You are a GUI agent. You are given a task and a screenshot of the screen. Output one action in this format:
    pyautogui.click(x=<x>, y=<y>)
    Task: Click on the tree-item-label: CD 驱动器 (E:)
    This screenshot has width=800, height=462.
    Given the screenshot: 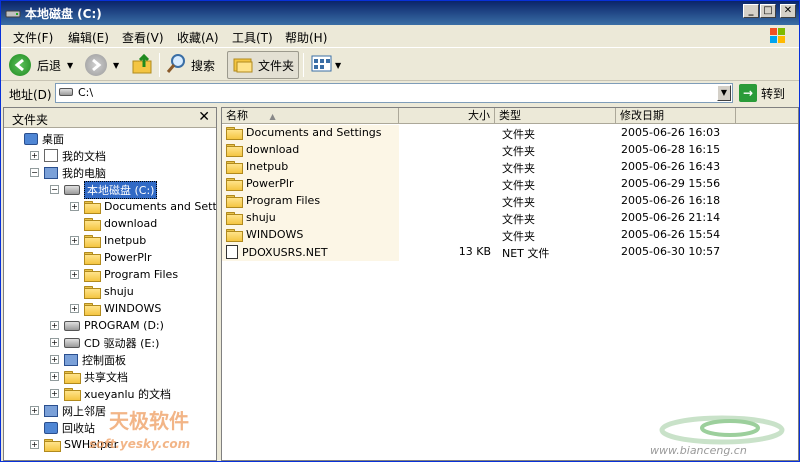 What is the action you would take?
    pyautogui.click(x=122, y=343)
    